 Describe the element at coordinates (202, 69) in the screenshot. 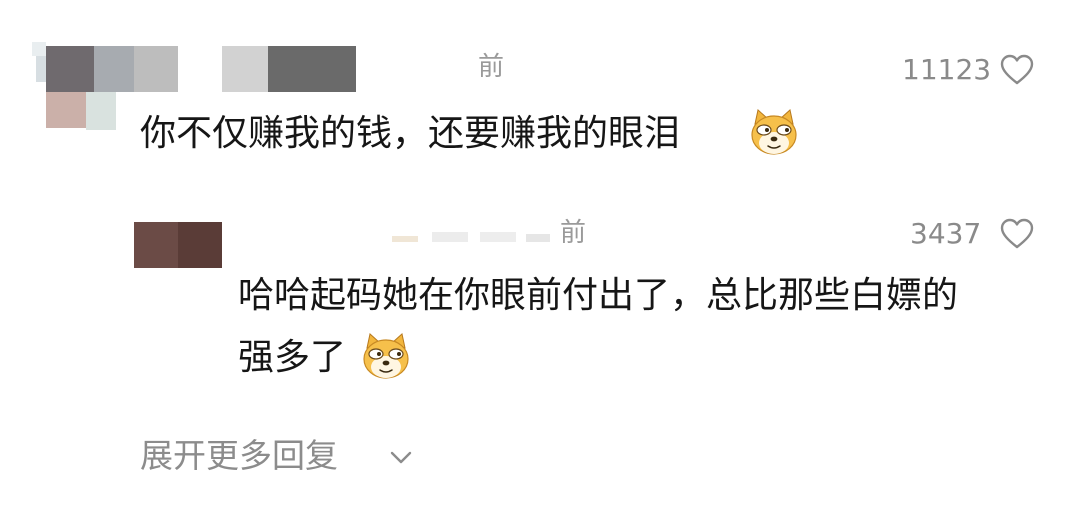

I see `username` at that location.